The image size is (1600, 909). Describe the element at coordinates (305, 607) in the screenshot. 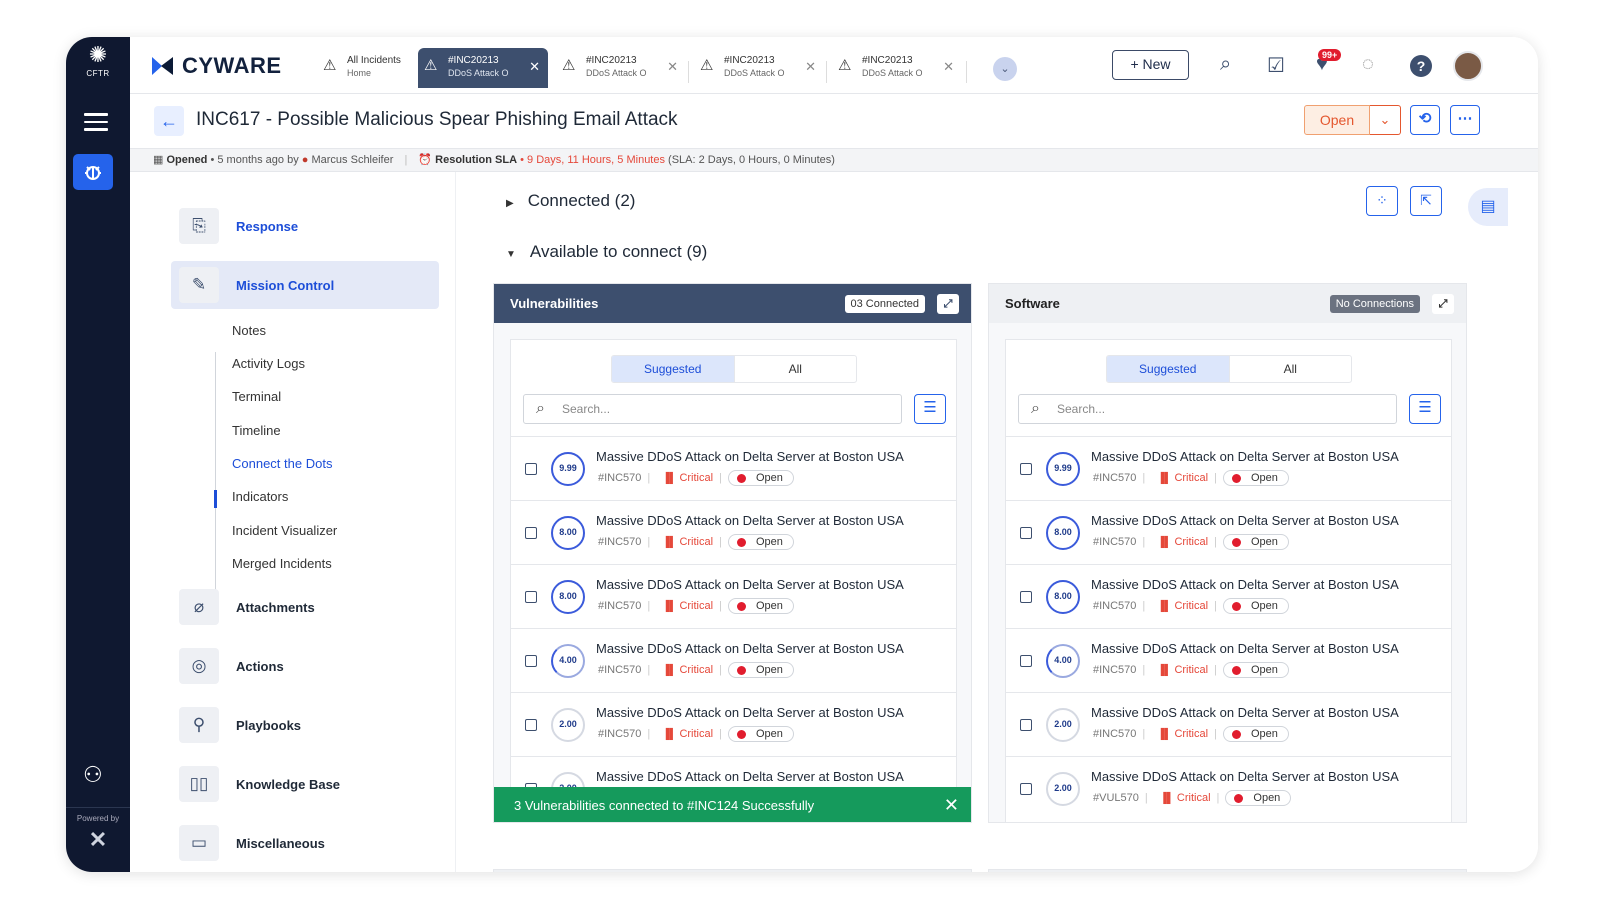

I see `nav-attachments: ⌀ Attachments` at that location.